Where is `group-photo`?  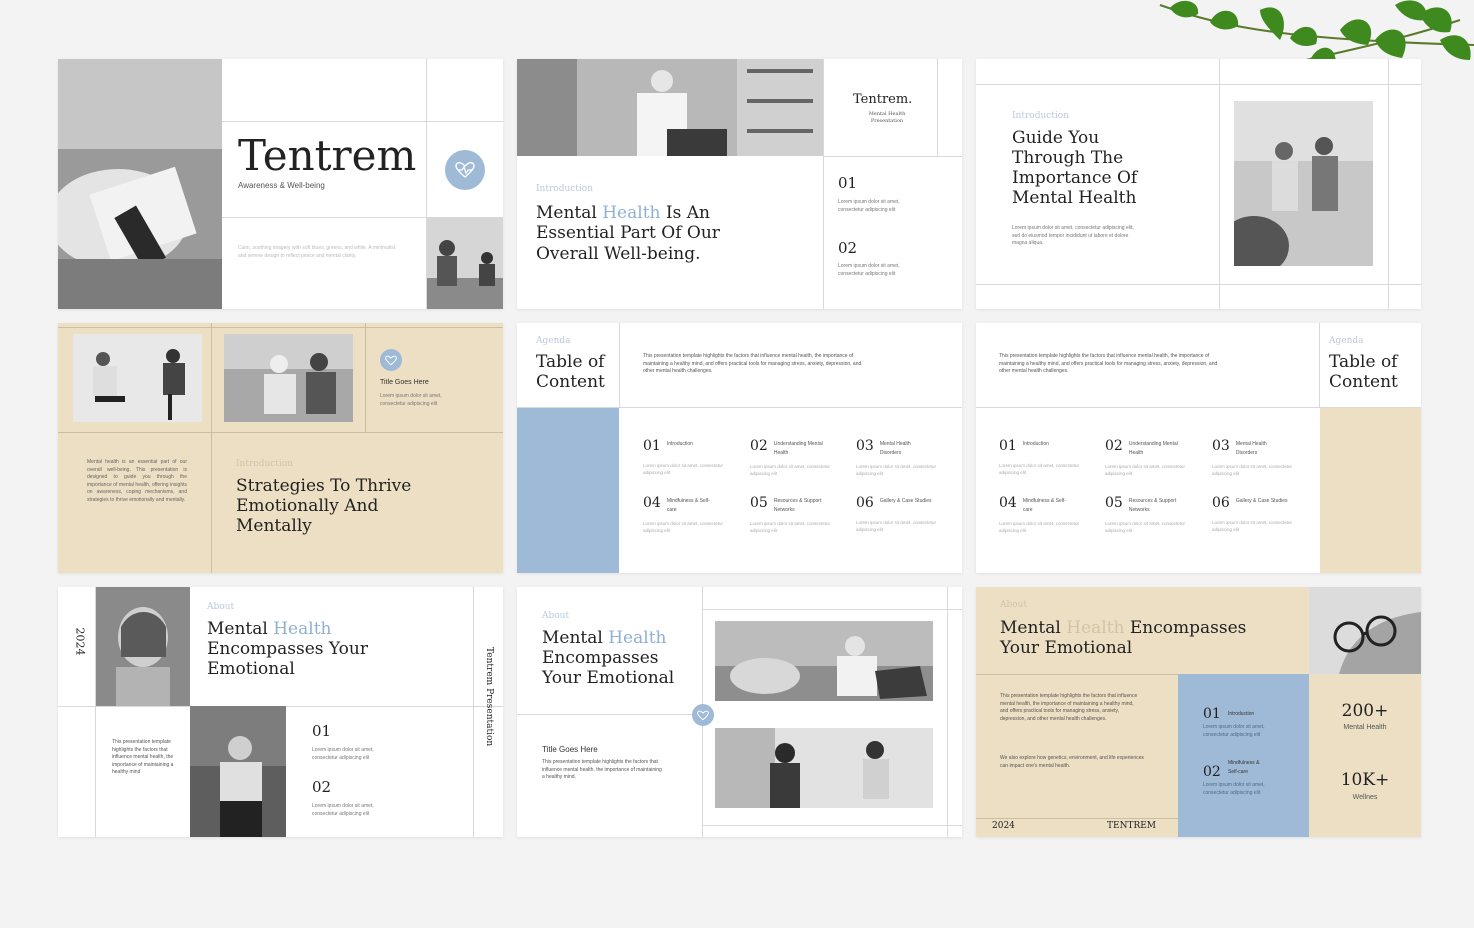
group-photo is located at coordinates (288, 378).